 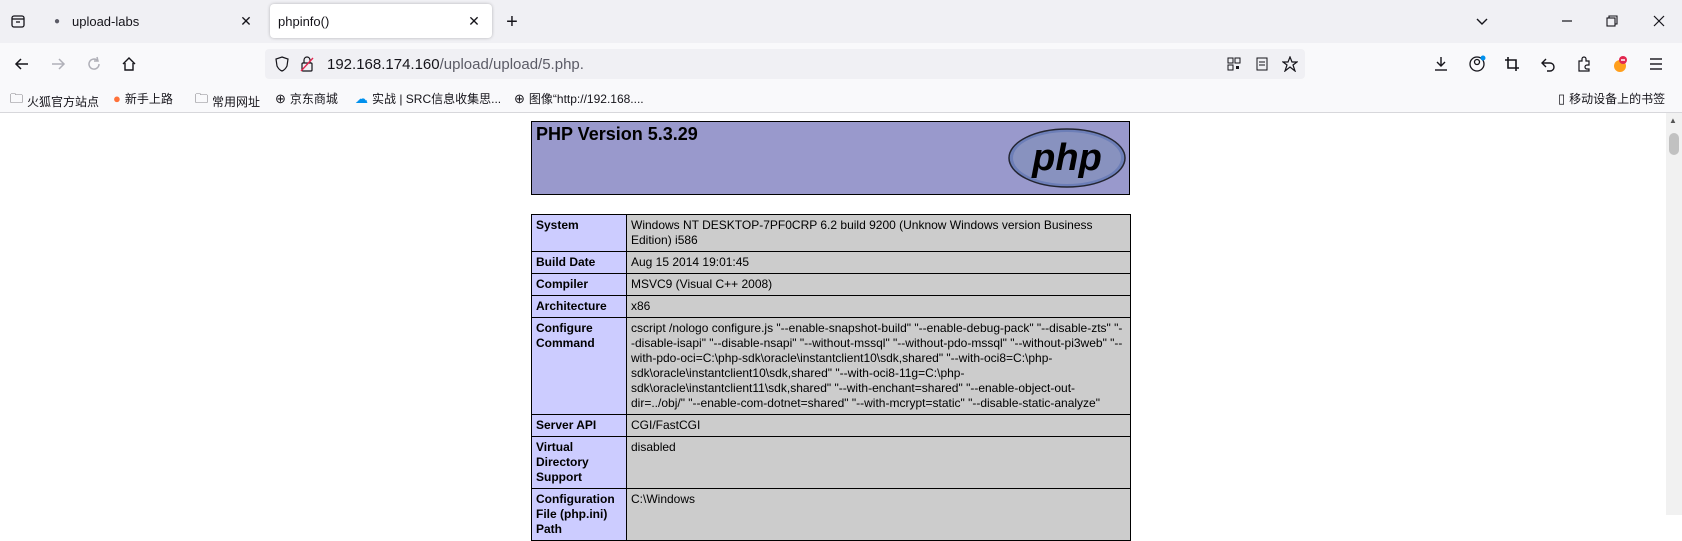 I want to click on addon-badge-icon, so click(x=1620, y=64).